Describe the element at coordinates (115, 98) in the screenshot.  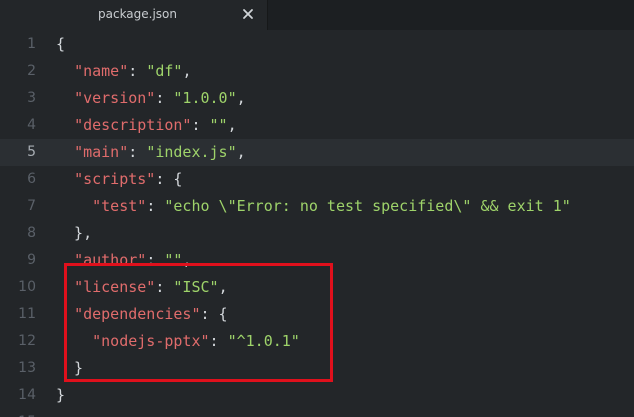
I see `code-token: "version"` at that location.